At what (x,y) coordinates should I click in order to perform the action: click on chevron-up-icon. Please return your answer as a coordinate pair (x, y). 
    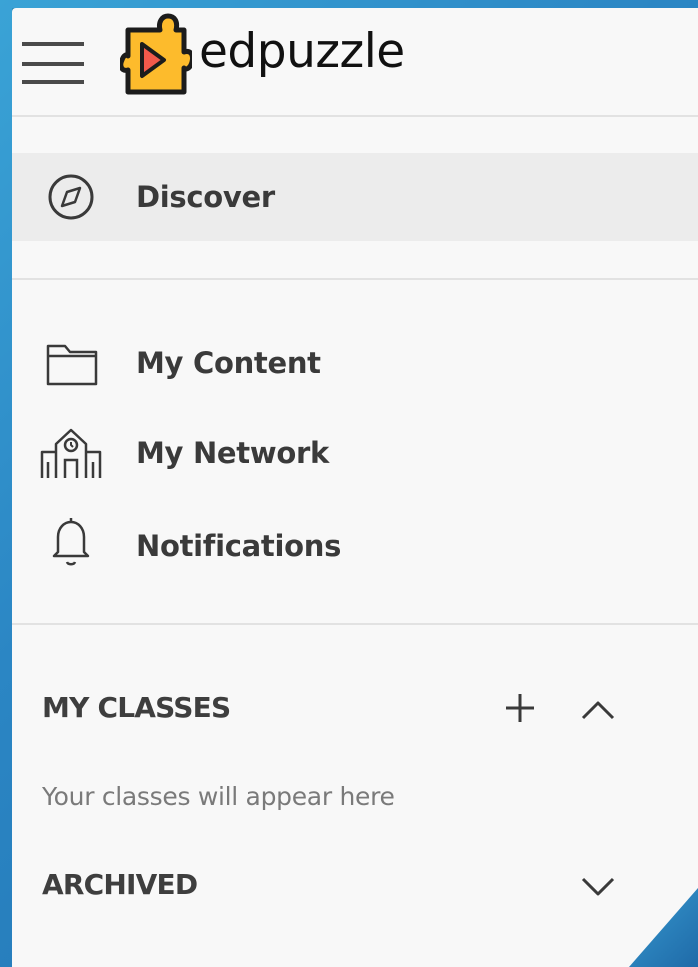
    Looking at the image, I should click on (598, 710).